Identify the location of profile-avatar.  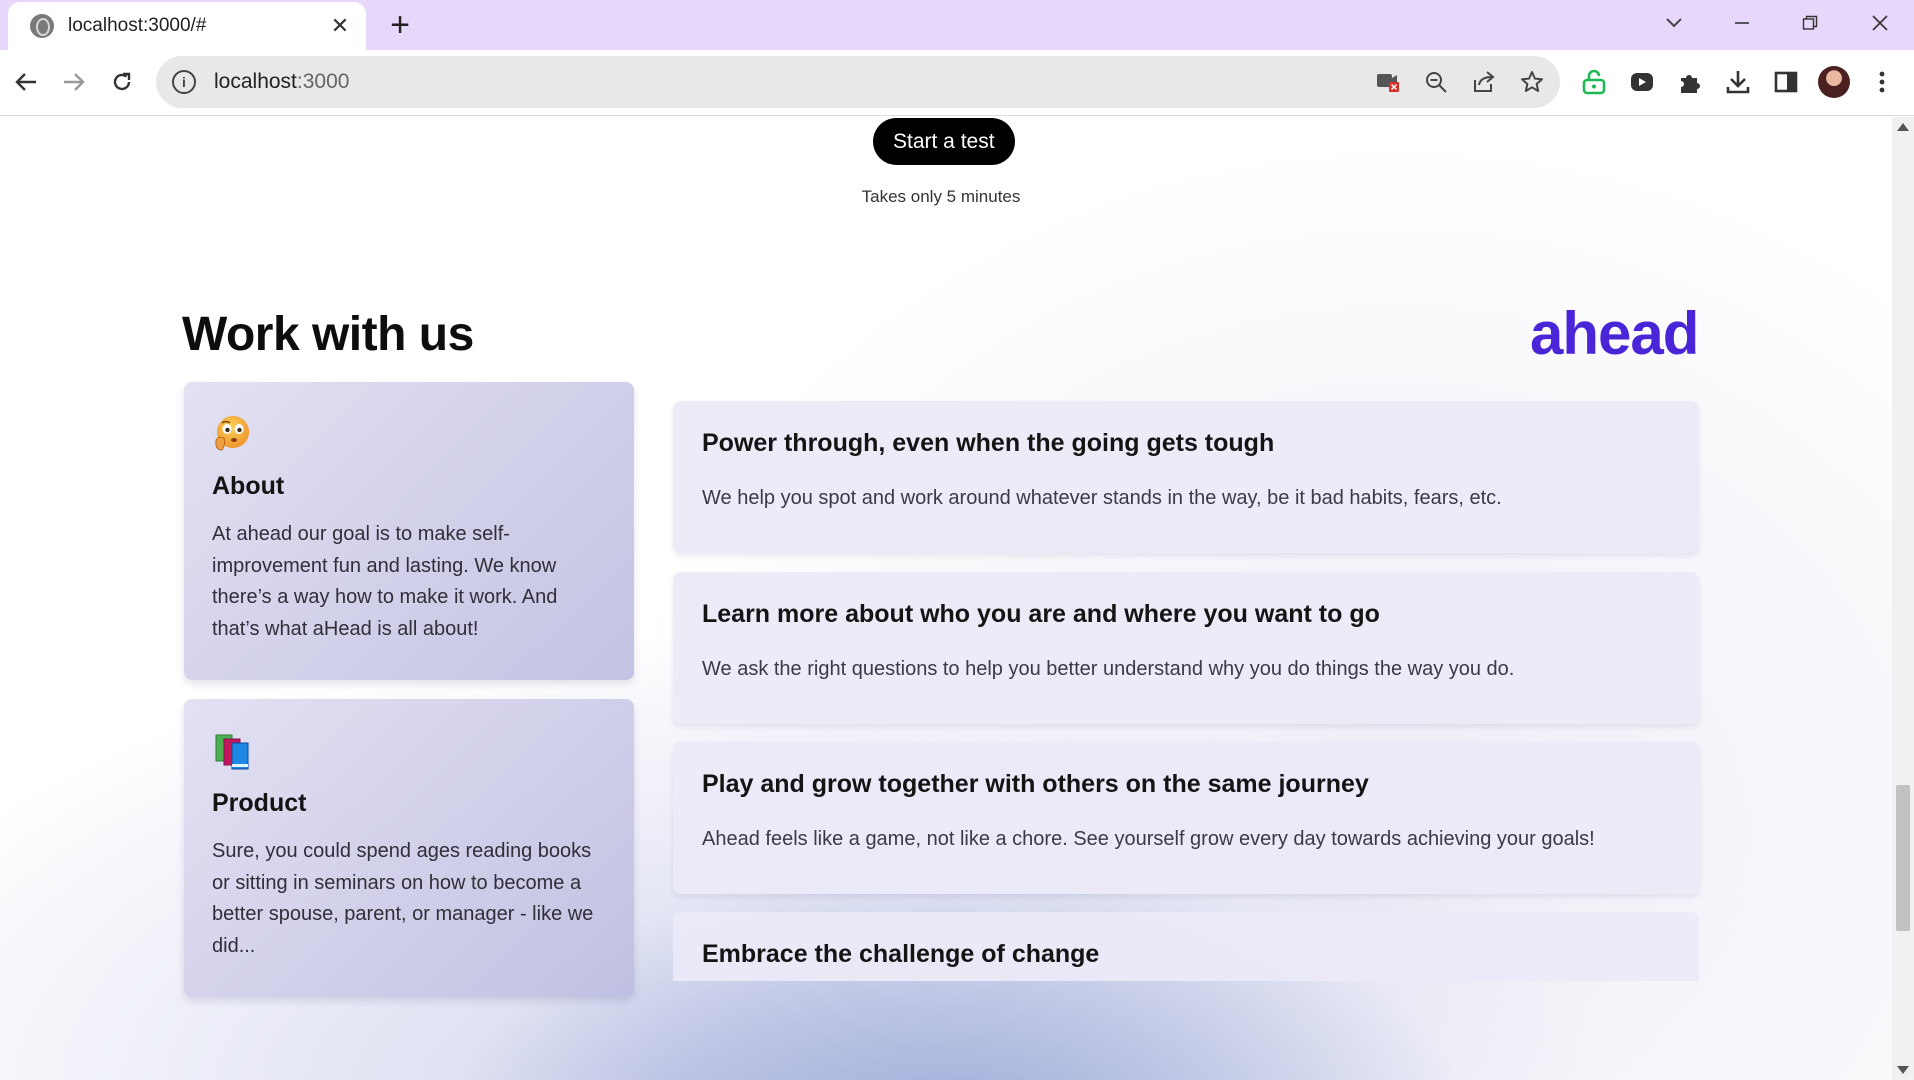
(1834, 82).